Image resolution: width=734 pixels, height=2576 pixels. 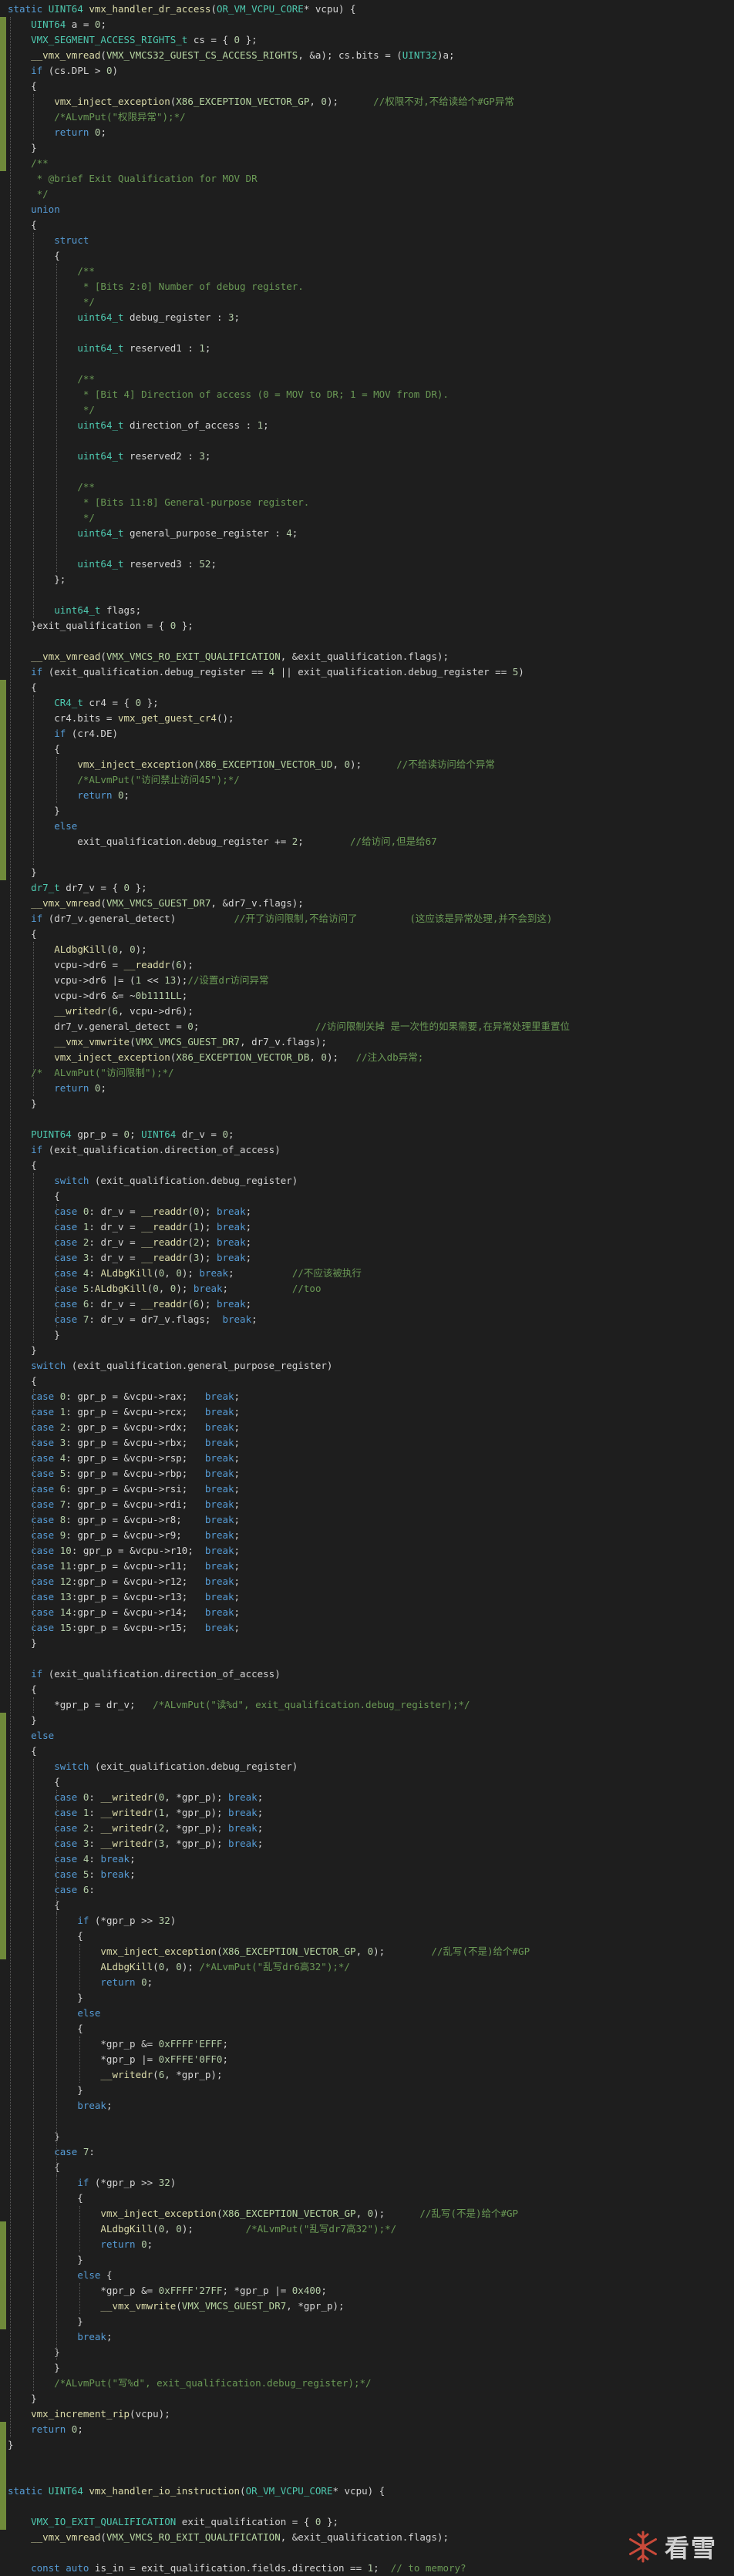 What do you see at coordinates (367, 2183) in the screenshot?
I see `code-line: if (*gpr_p >> 32)` at bounding box center [367, 2183].